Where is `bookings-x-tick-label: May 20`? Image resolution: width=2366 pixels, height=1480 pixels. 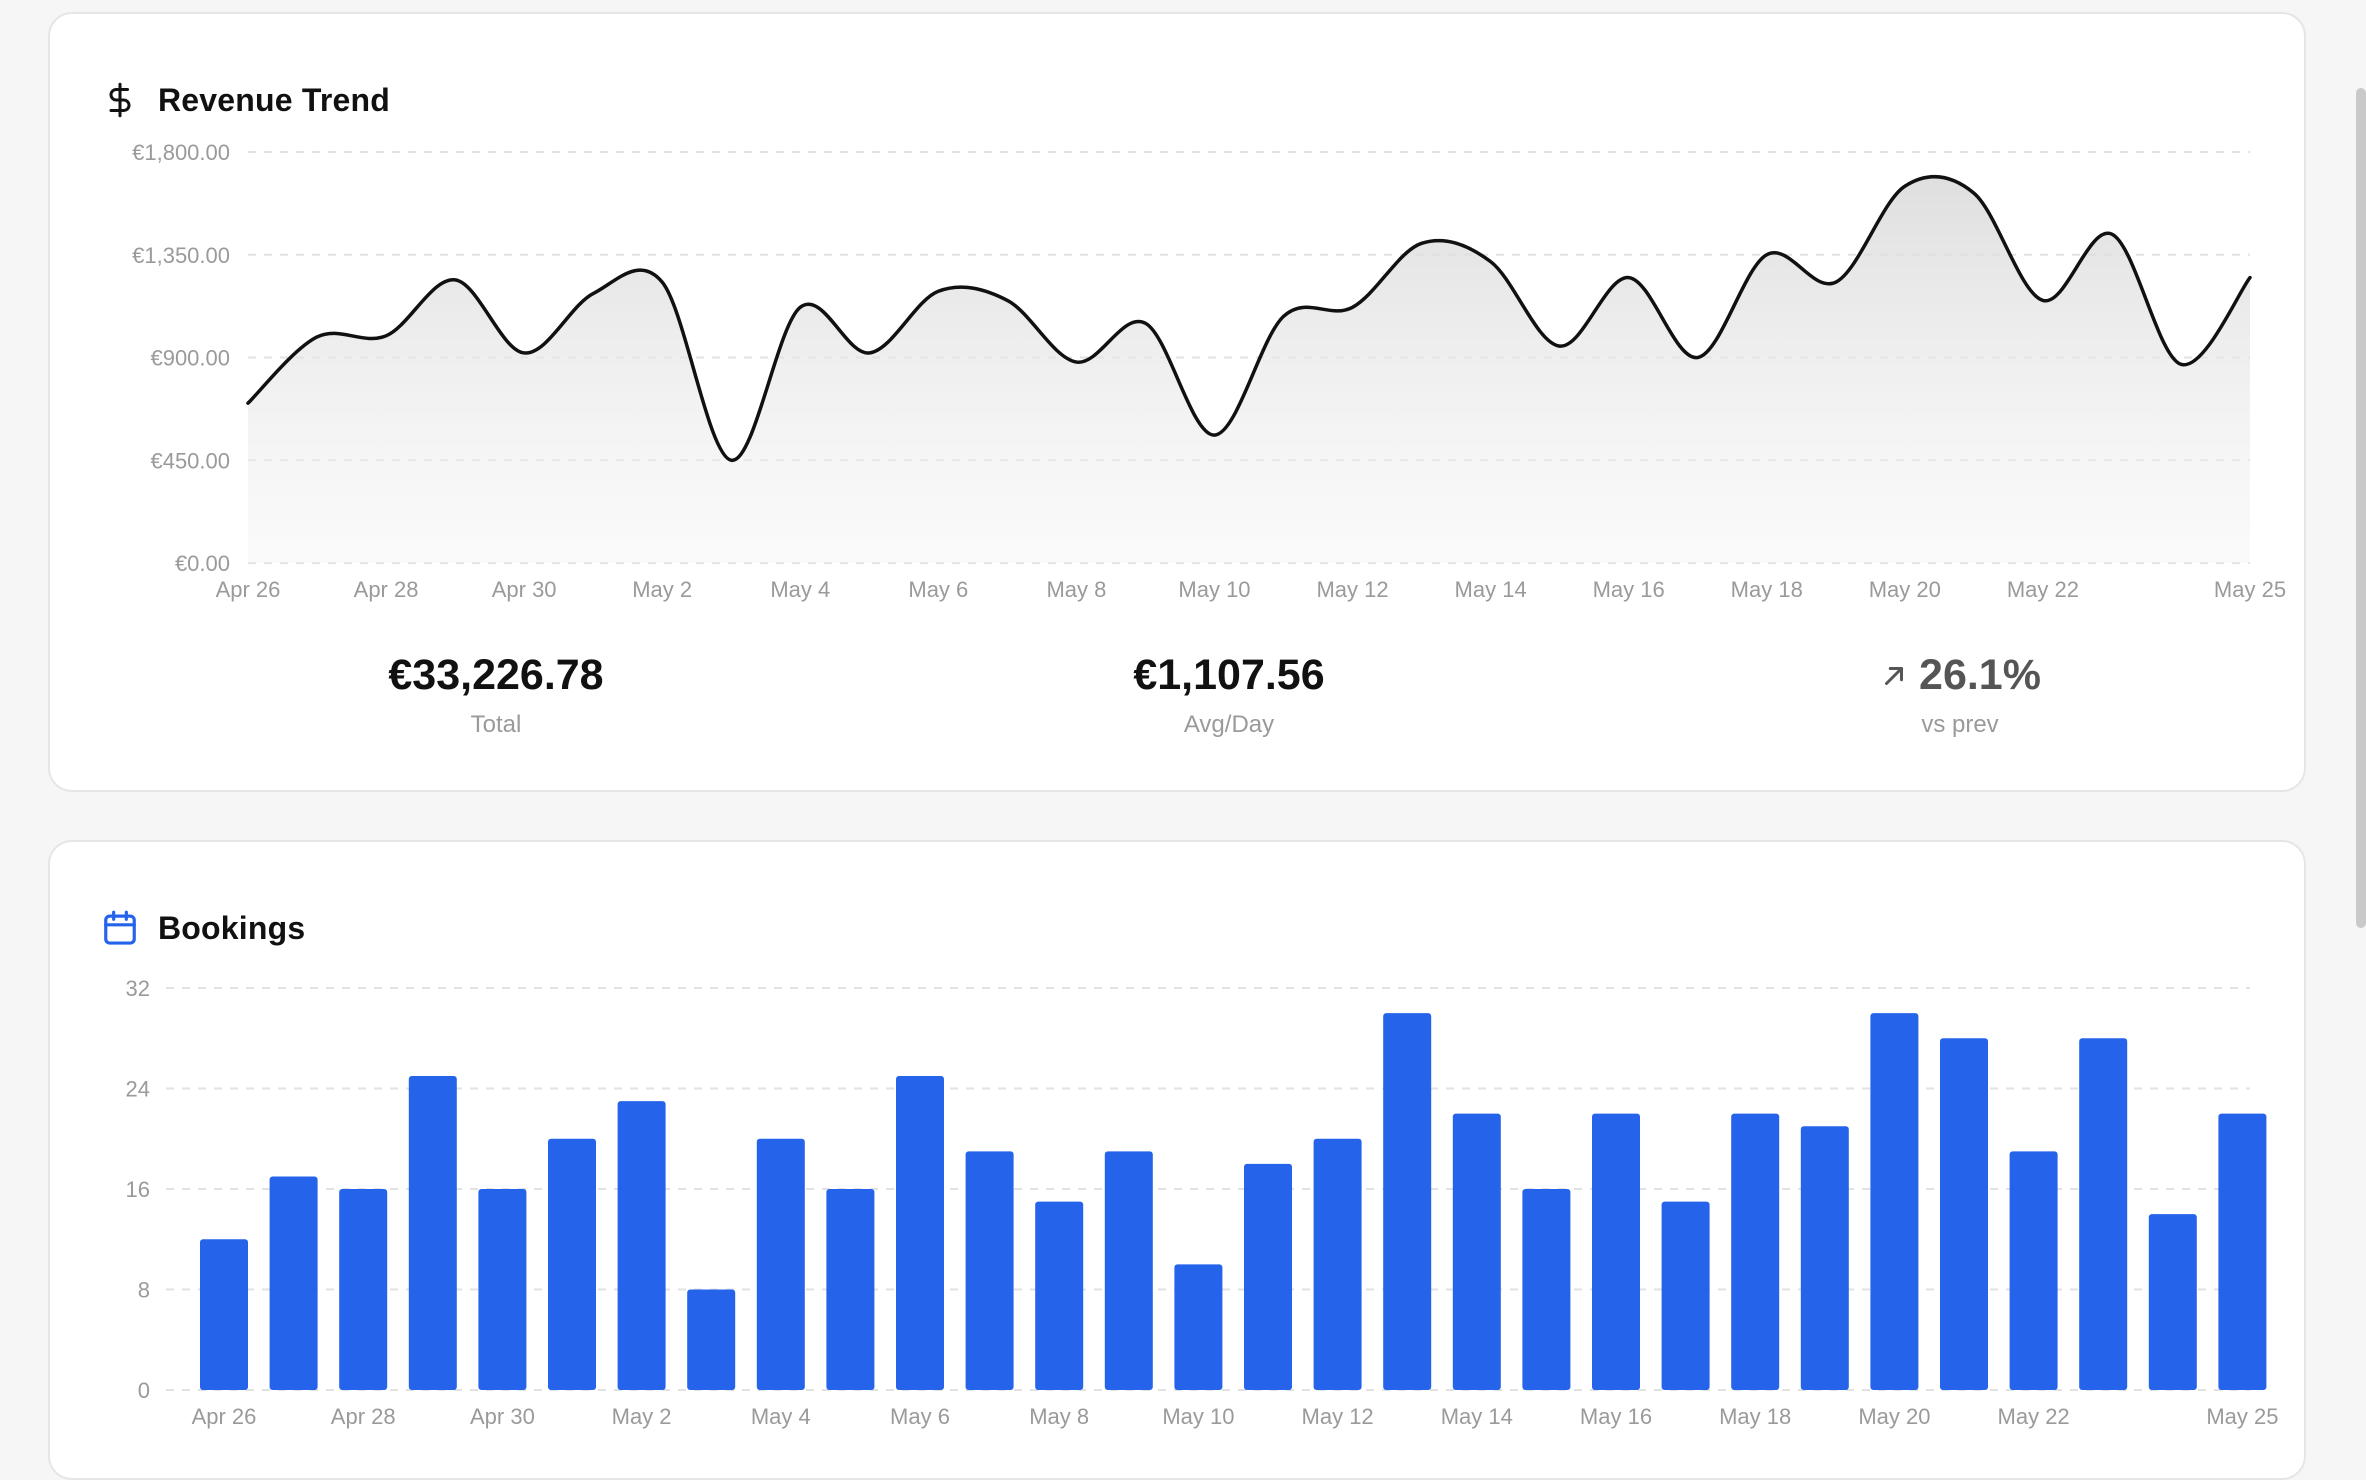 bookings-x-tick-label: May 20 is located at coordinates (1894, 1416).